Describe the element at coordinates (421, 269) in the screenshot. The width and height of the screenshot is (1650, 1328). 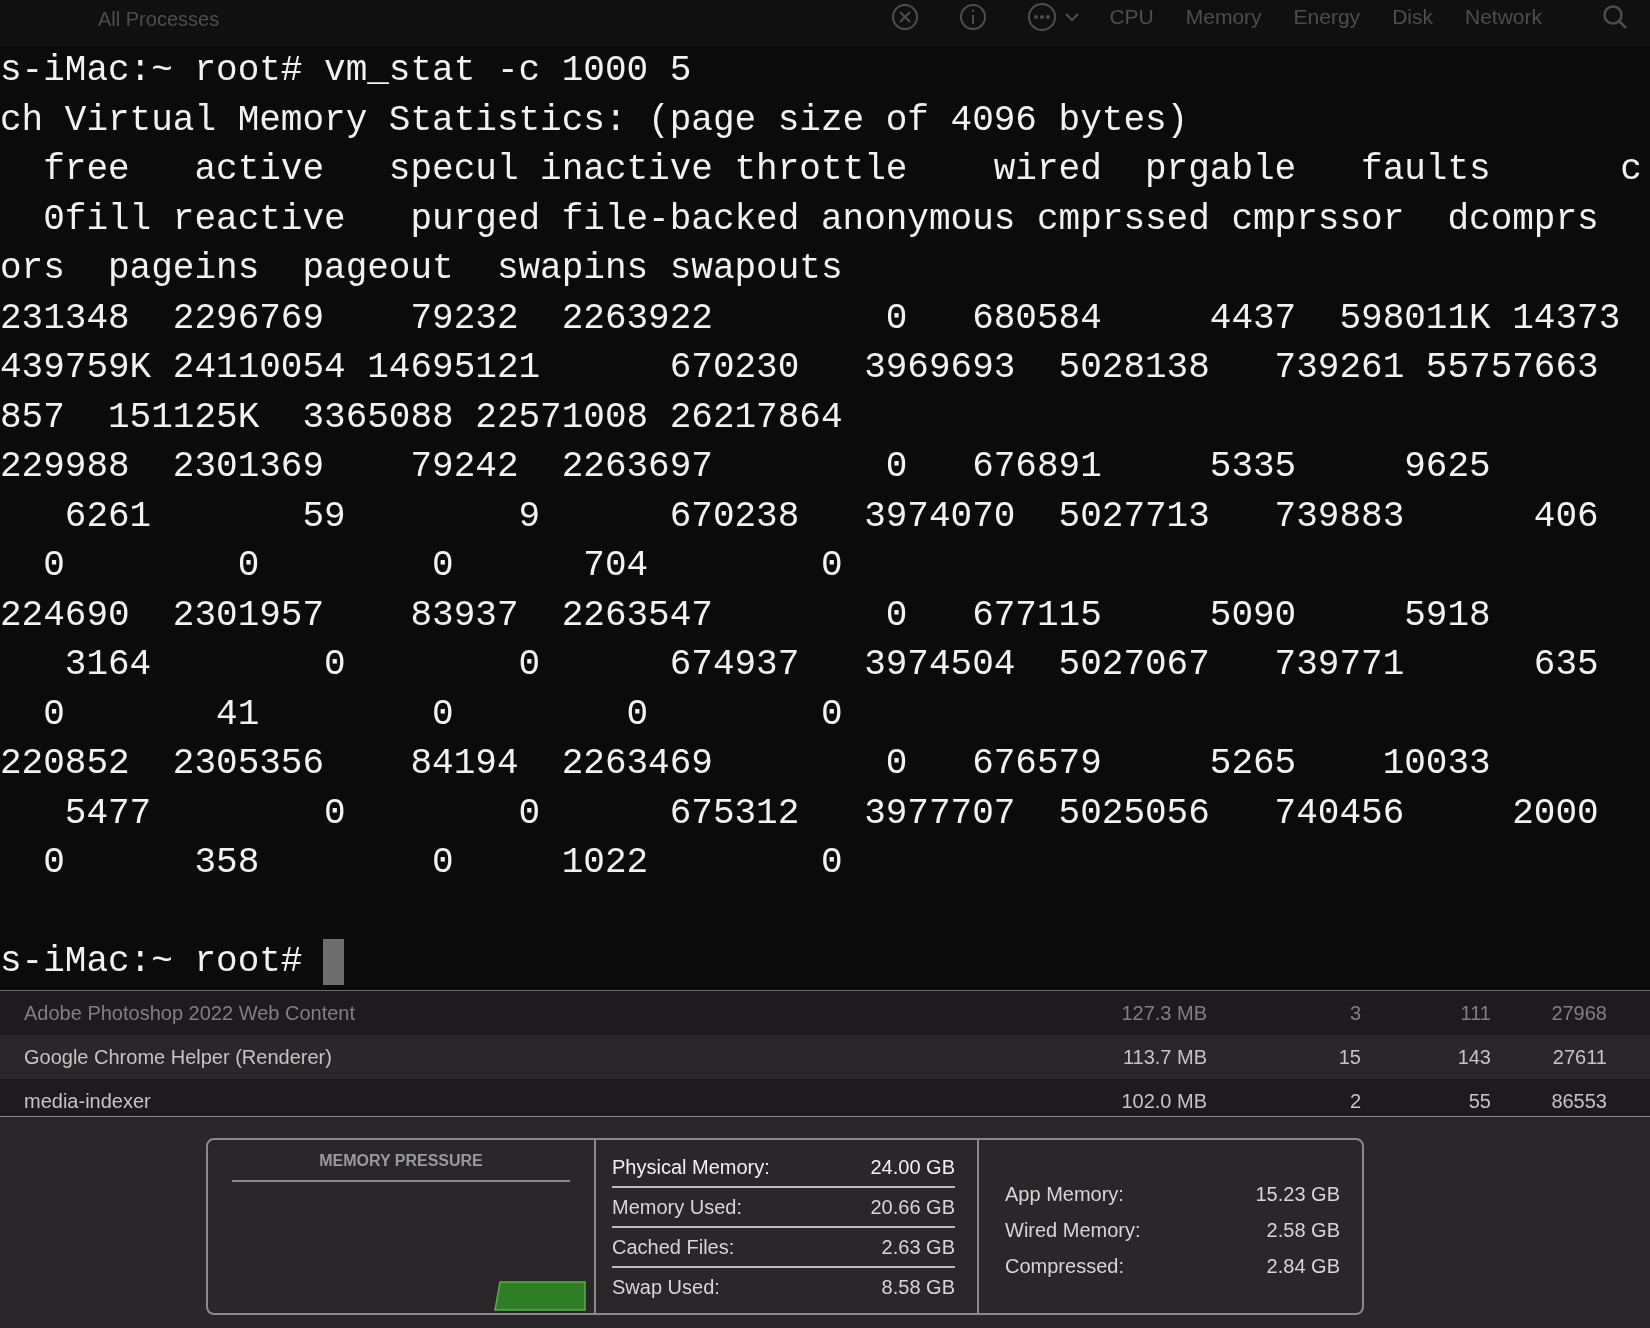
I see `terminal-output-line: ors pageins pageout swapins swapouts` at that location.